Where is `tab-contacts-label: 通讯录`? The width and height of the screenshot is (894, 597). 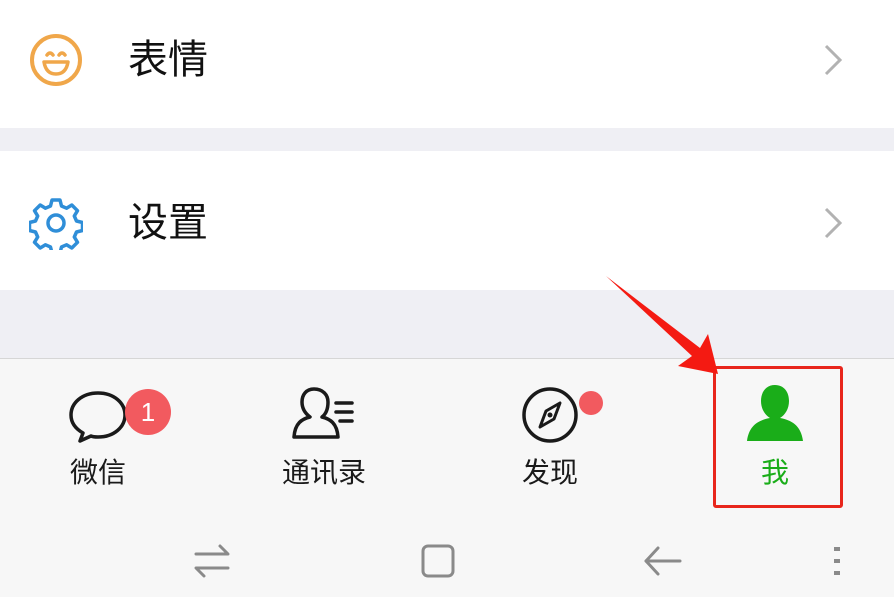
tab-contacts-label: 通讯录 is located at coordinates (323, 472).